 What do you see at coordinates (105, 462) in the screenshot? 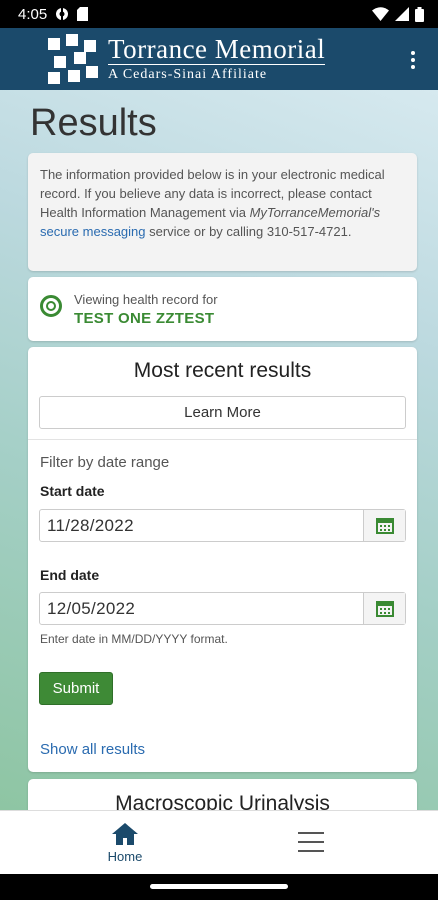
I see `filter-label: Filter by date range` at bounding box center [105, 462].